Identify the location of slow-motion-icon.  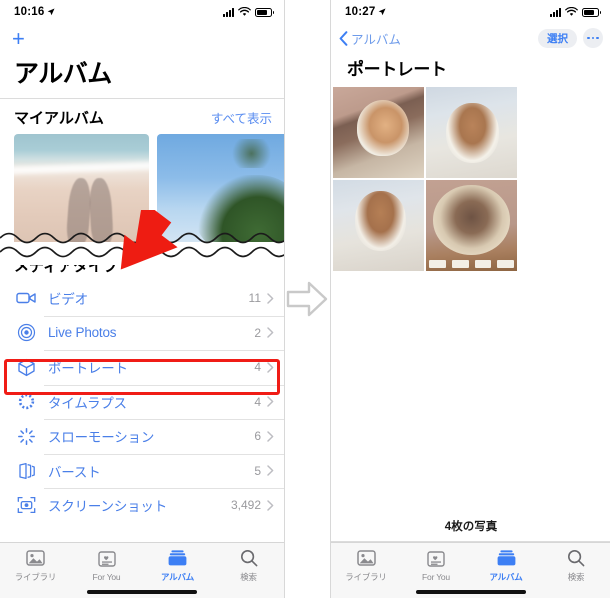
(26, 436).